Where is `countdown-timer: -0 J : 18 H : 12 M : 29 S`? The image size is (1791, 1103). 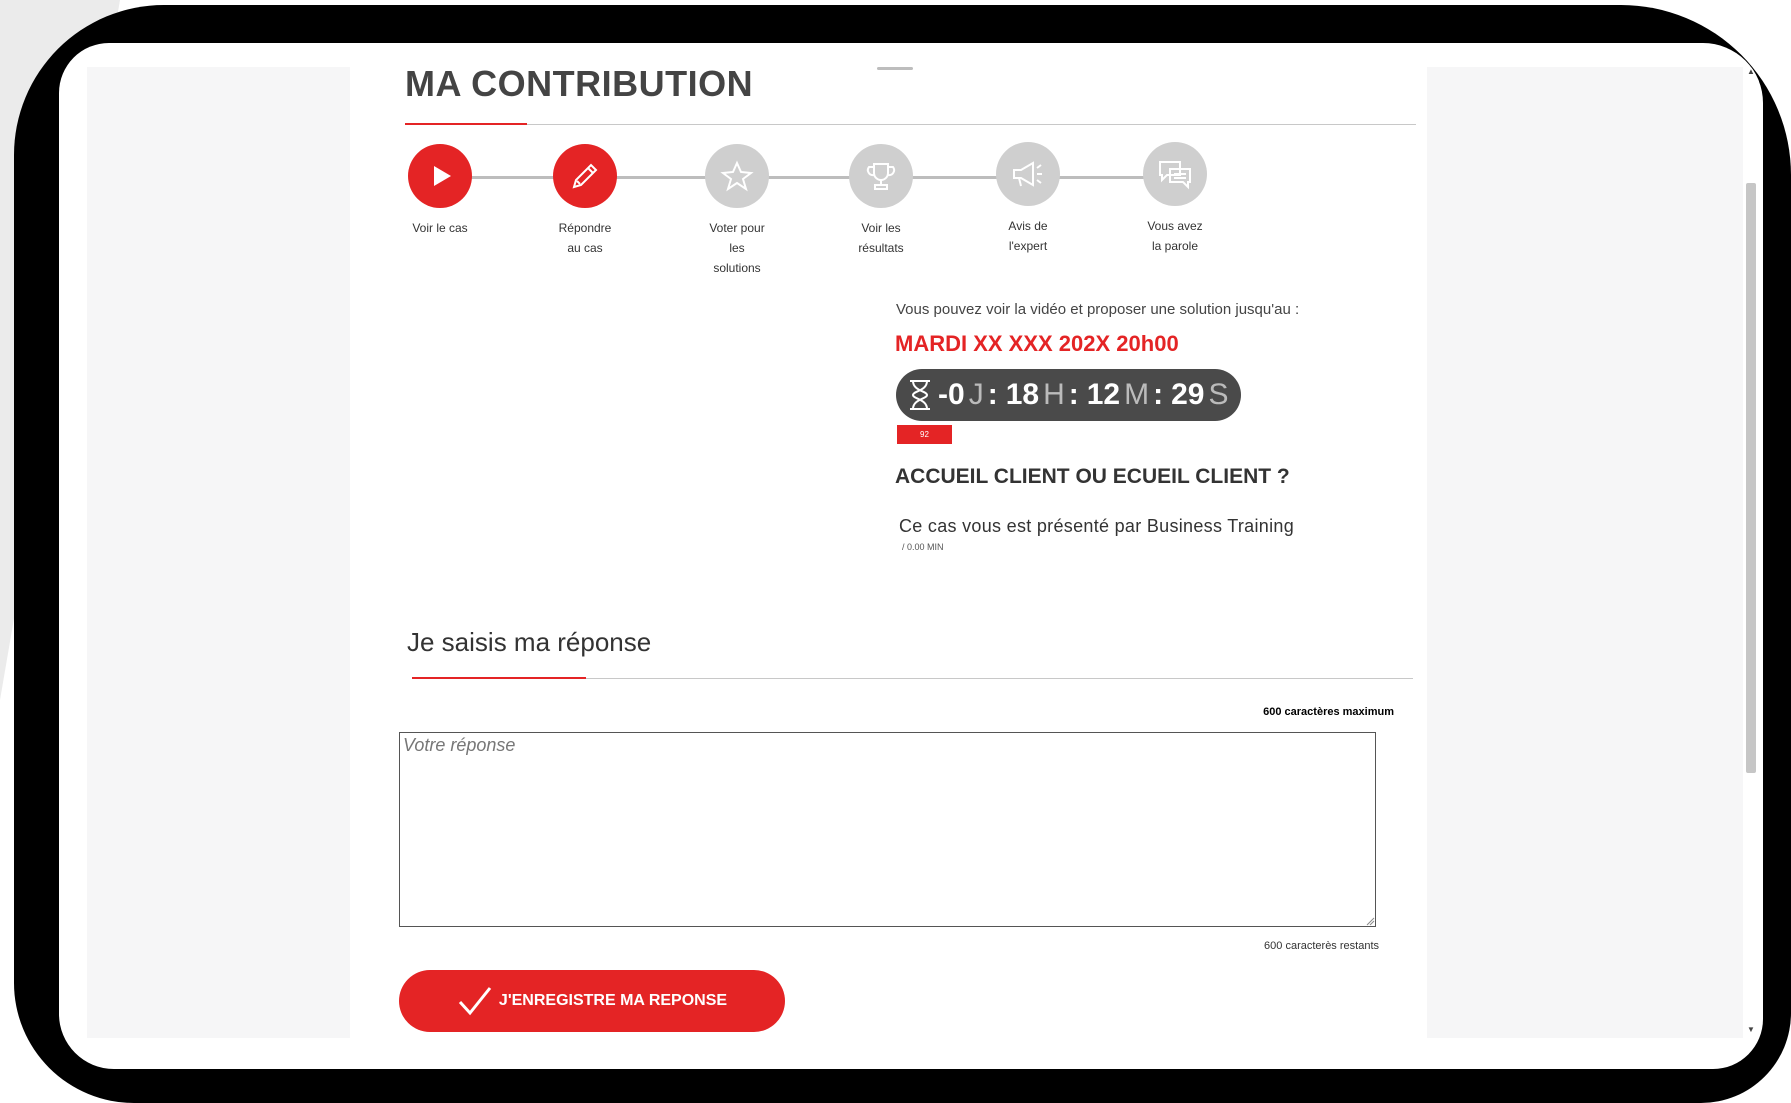
countdown-timer: -0 J : 18 H : 12 M : 29 S is located at coordinates (1068, 395).